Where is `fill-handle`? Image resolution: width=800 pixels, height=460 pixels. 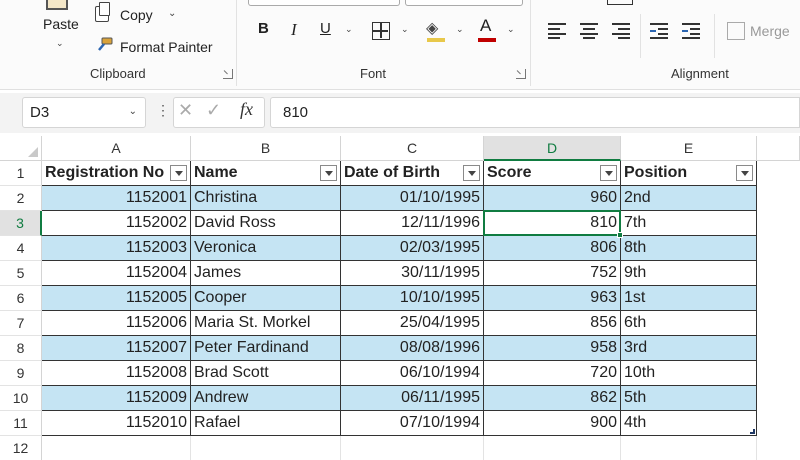 fill-handle is located at coordinates (620, 235).